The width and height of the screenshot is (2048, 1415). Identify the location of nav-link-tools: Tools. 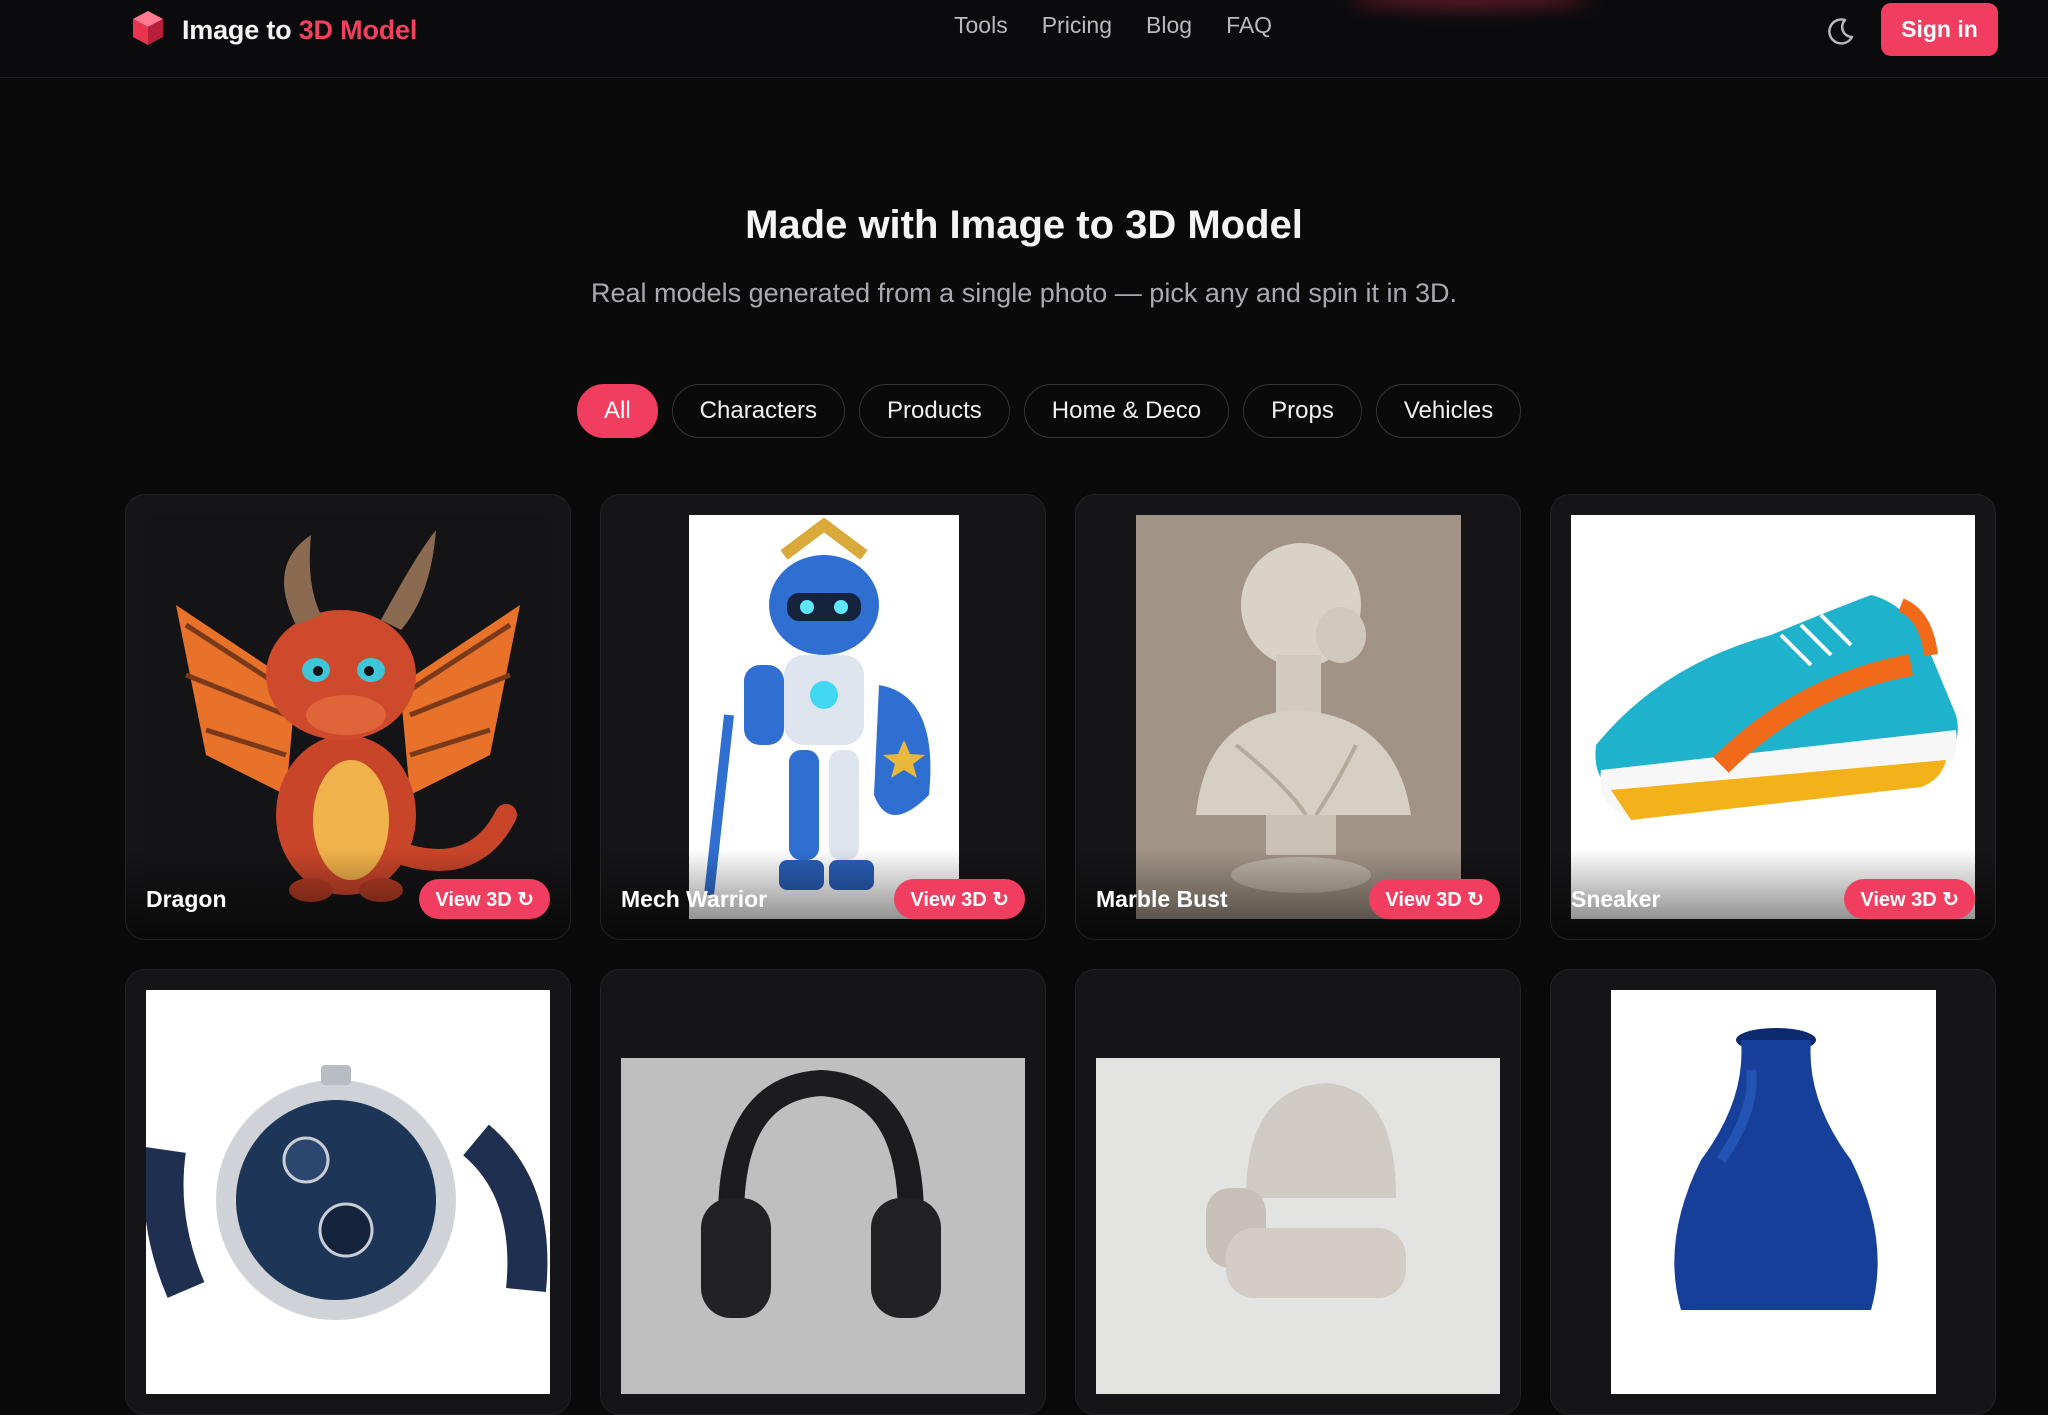
(981, 25).